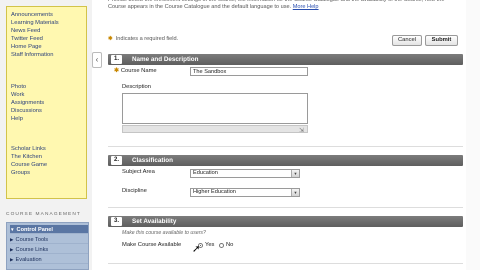 This screenshot has height=270, width=480. Describe the element at coordinates (43, 214) in the screenshot. I see `course-management-heading: COURSE MANAGEMENT` at that location.